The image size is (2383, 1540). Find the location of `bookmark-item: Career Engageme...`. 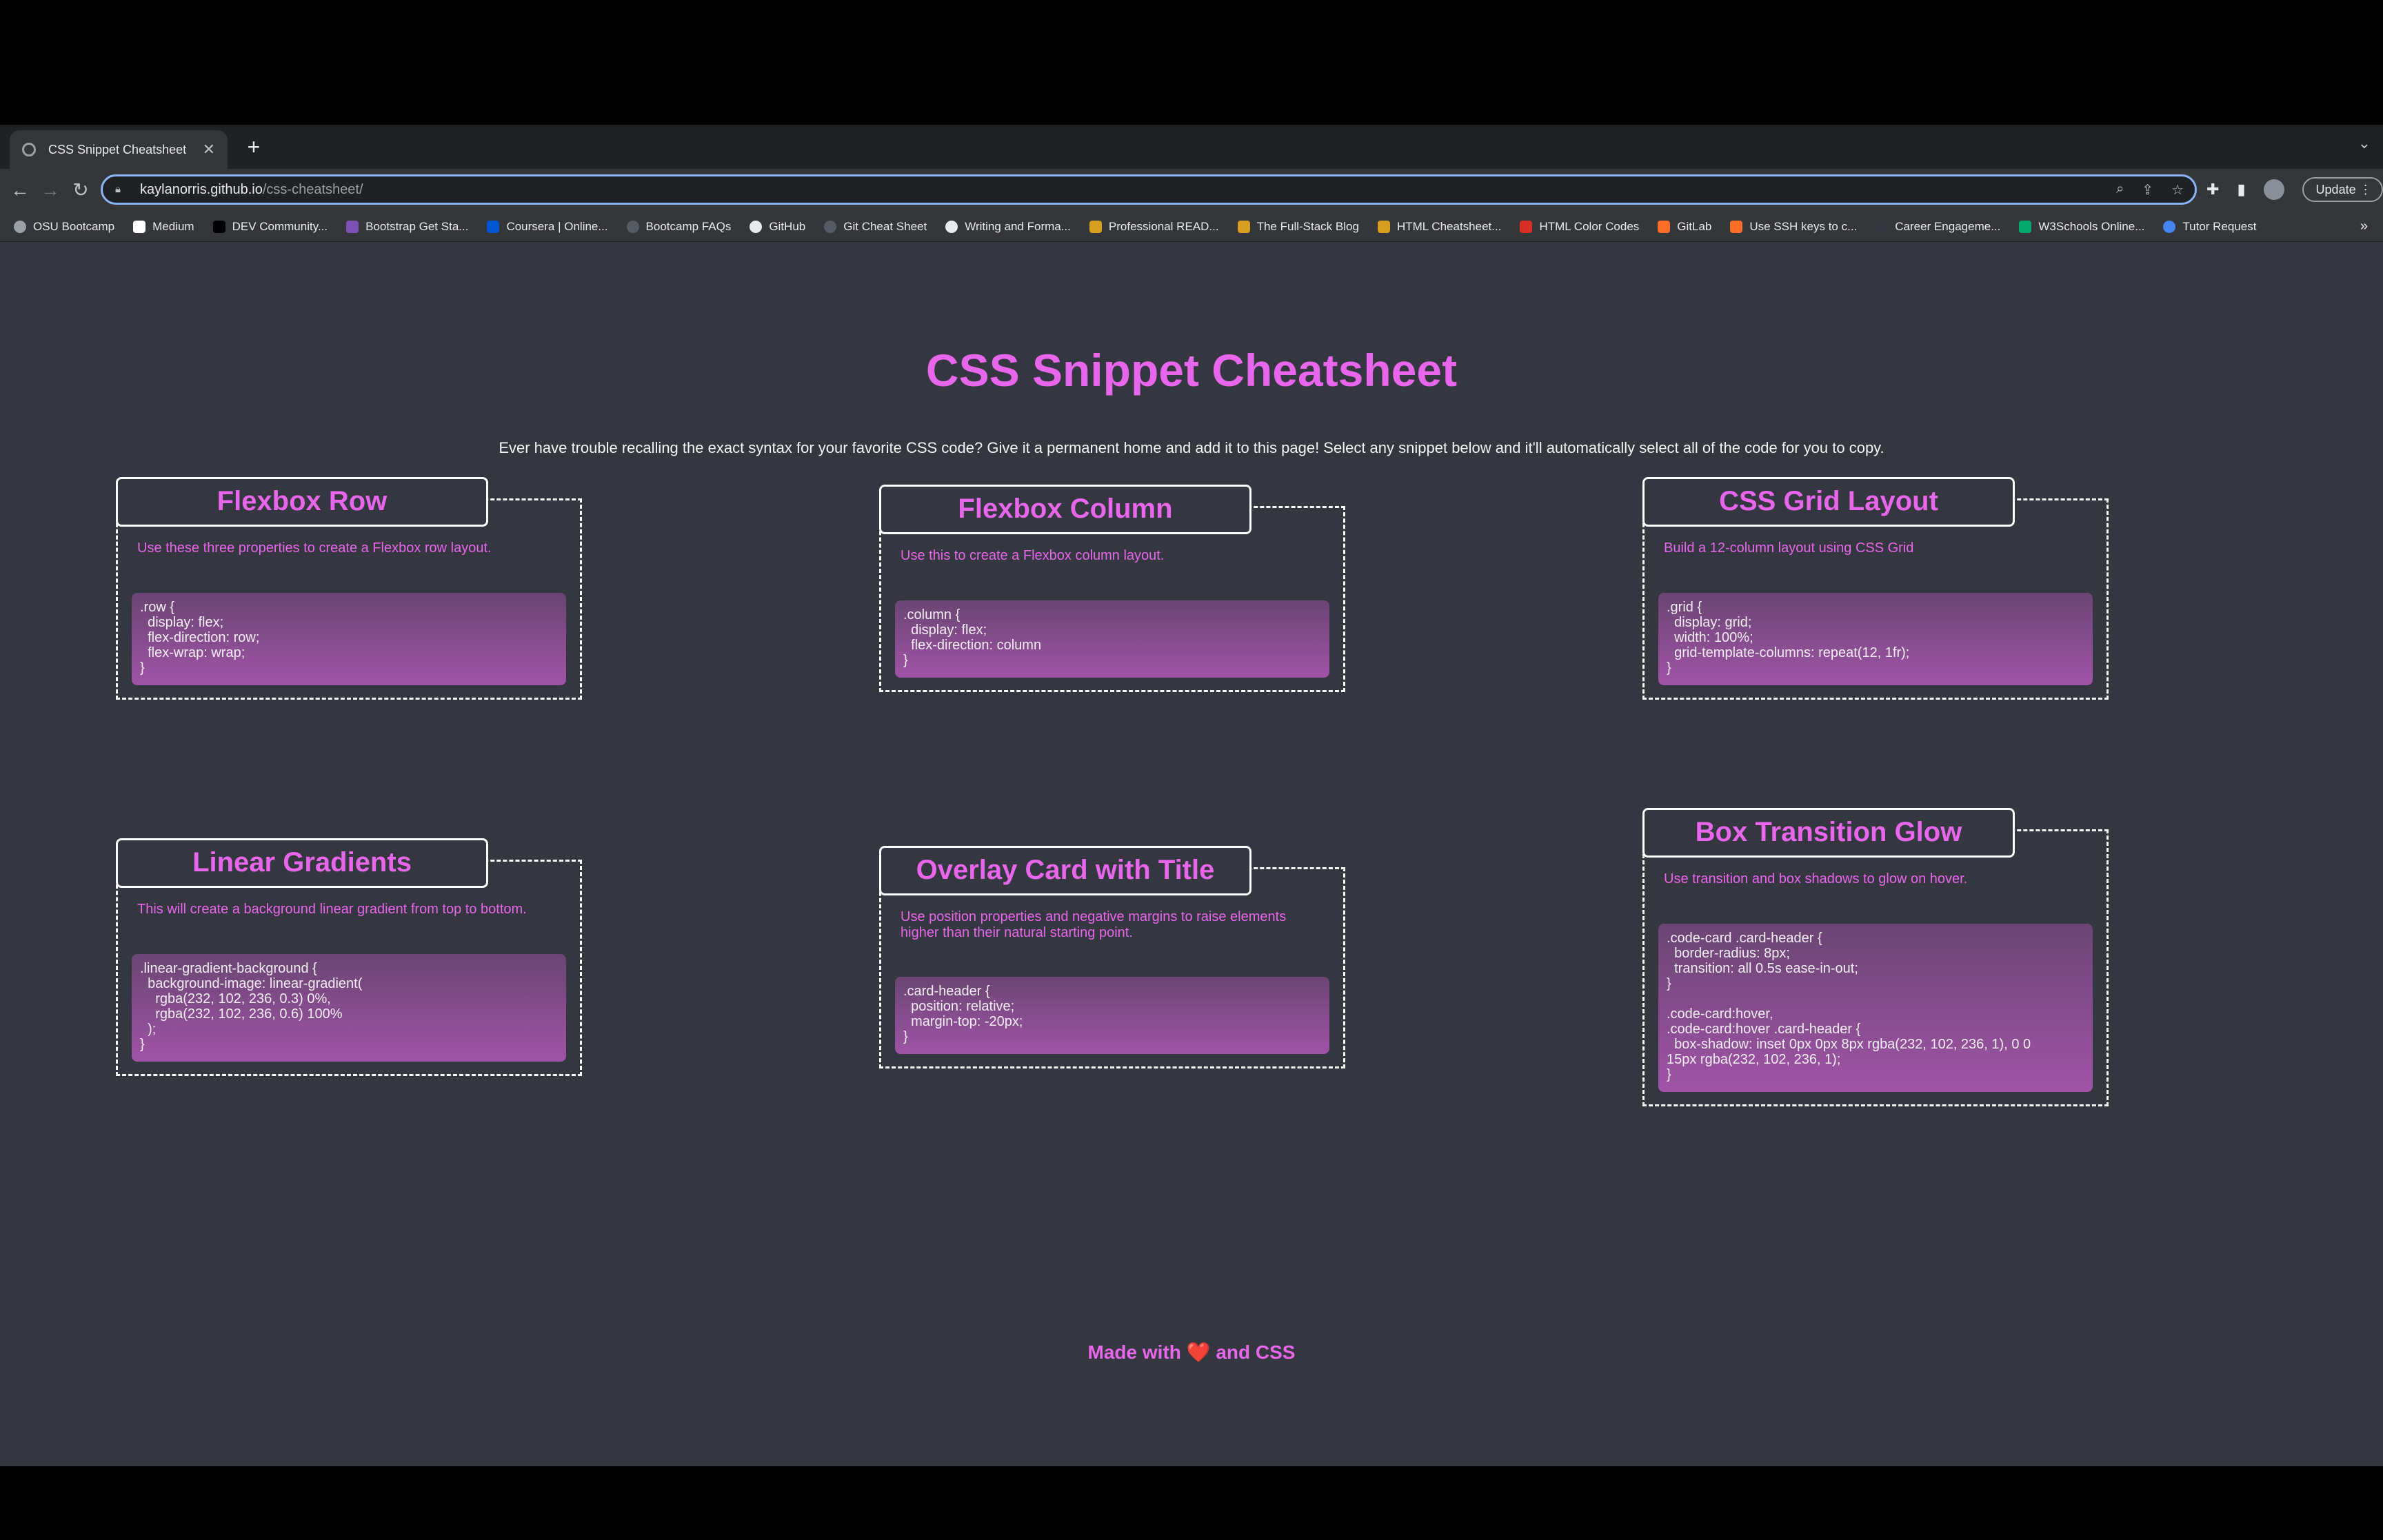

bookmark-item: Career Engageme... is located at coordinates (1938, 227).